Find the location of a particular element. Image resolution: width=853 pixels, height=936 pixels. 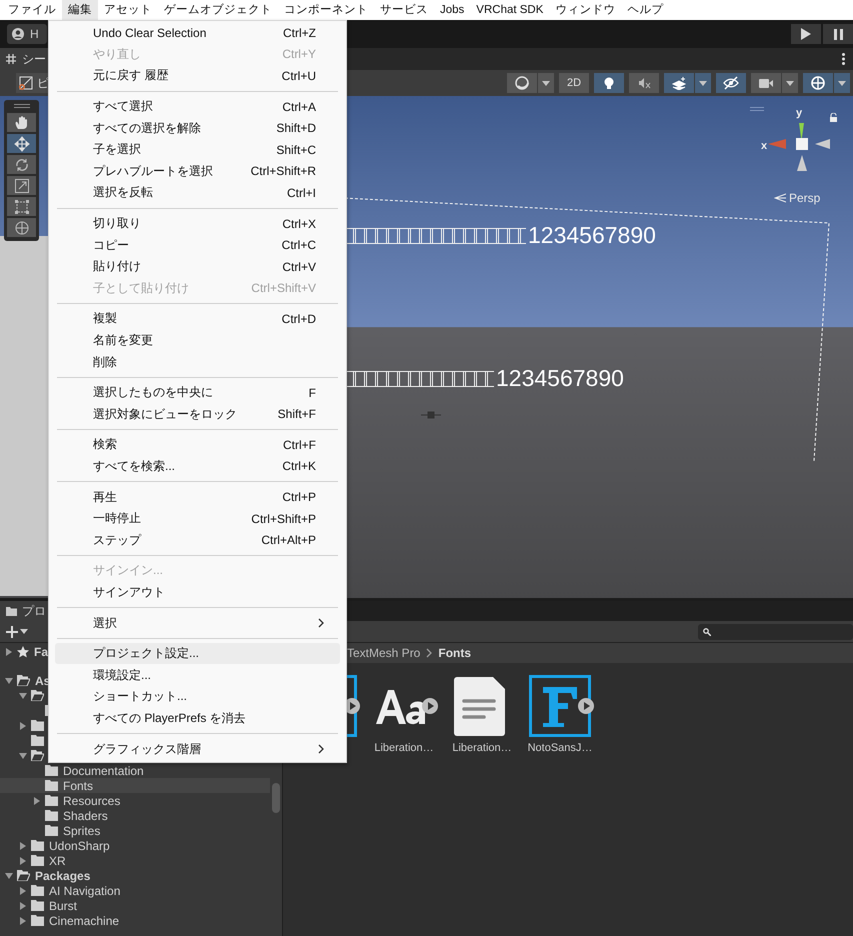

shortcut-label: Ctrl+A is located at coordinates (299, 107).